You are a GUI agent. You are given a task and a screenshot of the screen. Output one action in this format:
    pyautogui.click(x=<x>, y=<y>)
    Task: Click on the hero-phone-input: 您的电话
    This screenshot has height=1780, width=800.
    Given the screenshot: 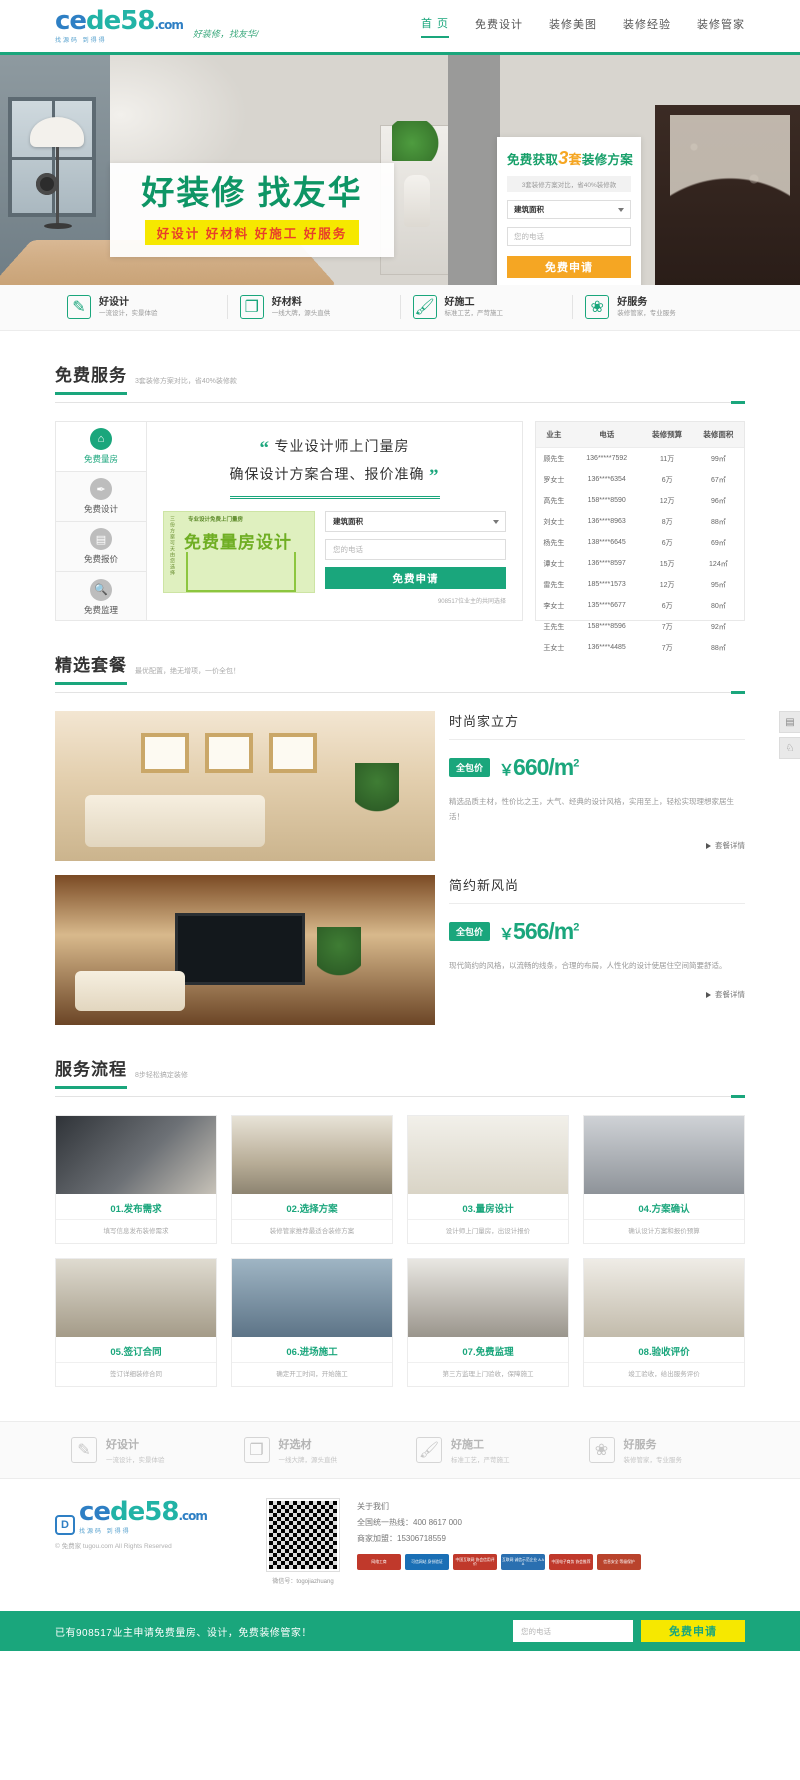 What is the action you would take?
    pyautogui.click(x=569, y=236)
    